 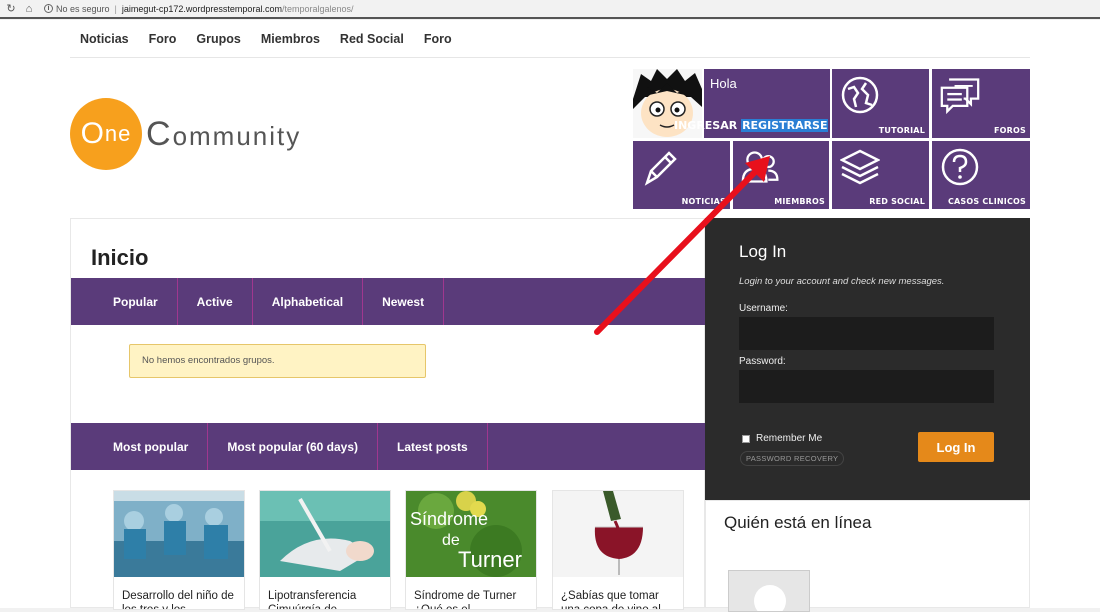 What do you see at coordinates (312, 600) in the screenshot?
I see `post-title: Lipotransferencia Cimuúrgía de` at bounding box center [312, 600].